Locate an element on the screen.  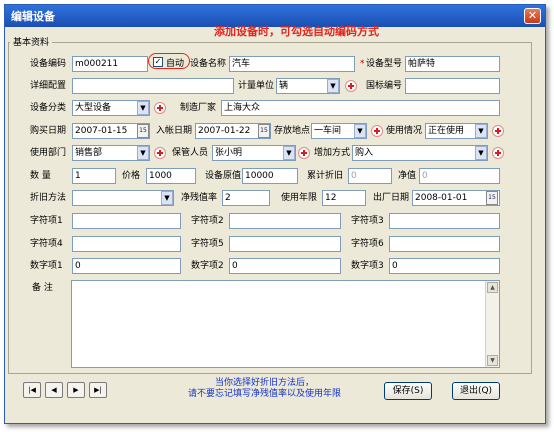
device-name-input: 汽车 is located at coordinates (292, 64).